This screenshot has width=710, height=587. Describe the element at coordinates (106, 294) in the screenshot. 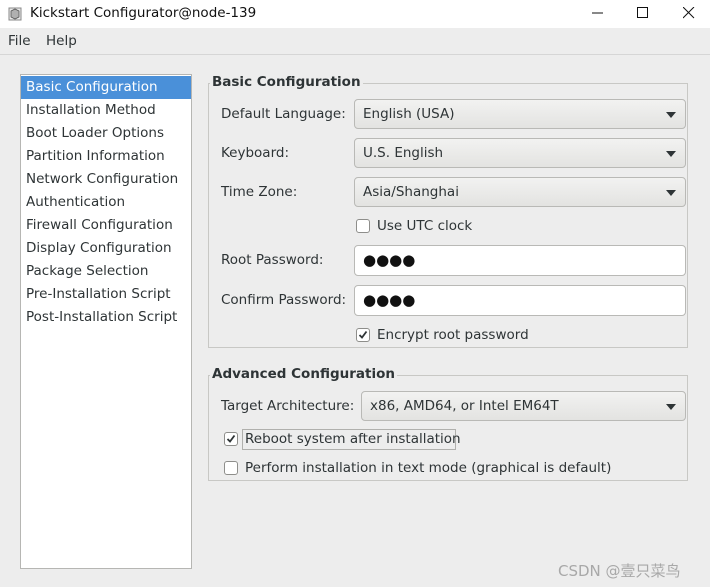

I see `sidebar-item-pre-installation-script: Pre-Installation Script` at that location.